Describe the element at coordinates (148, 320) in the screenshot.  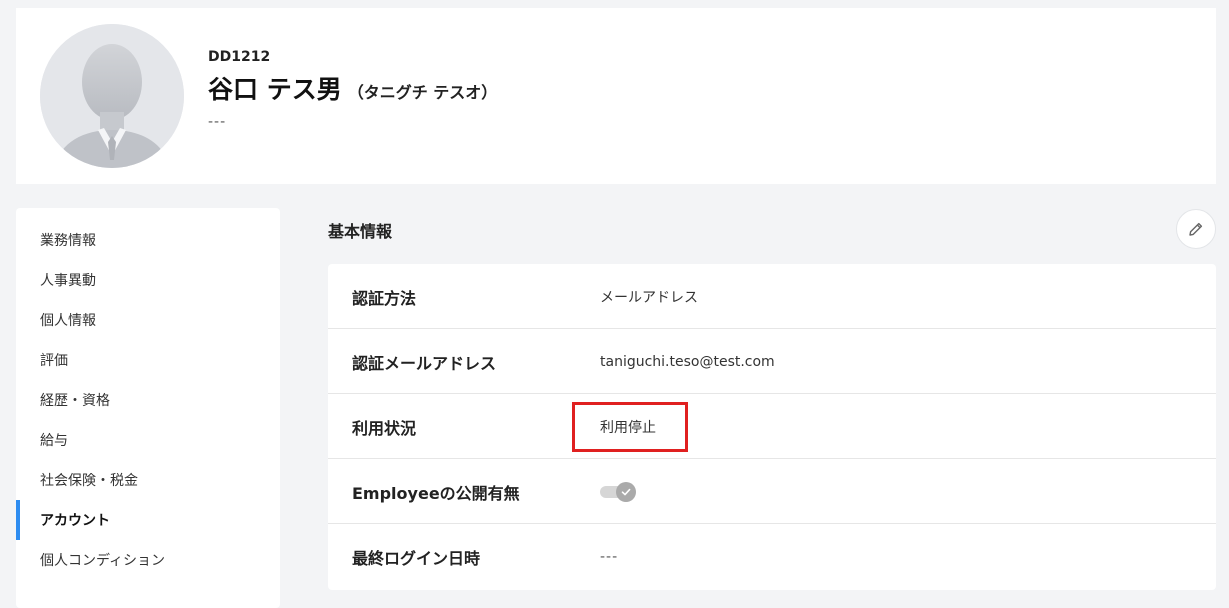
I see `sidebar-item-personal-info: 個人情報` at that location.